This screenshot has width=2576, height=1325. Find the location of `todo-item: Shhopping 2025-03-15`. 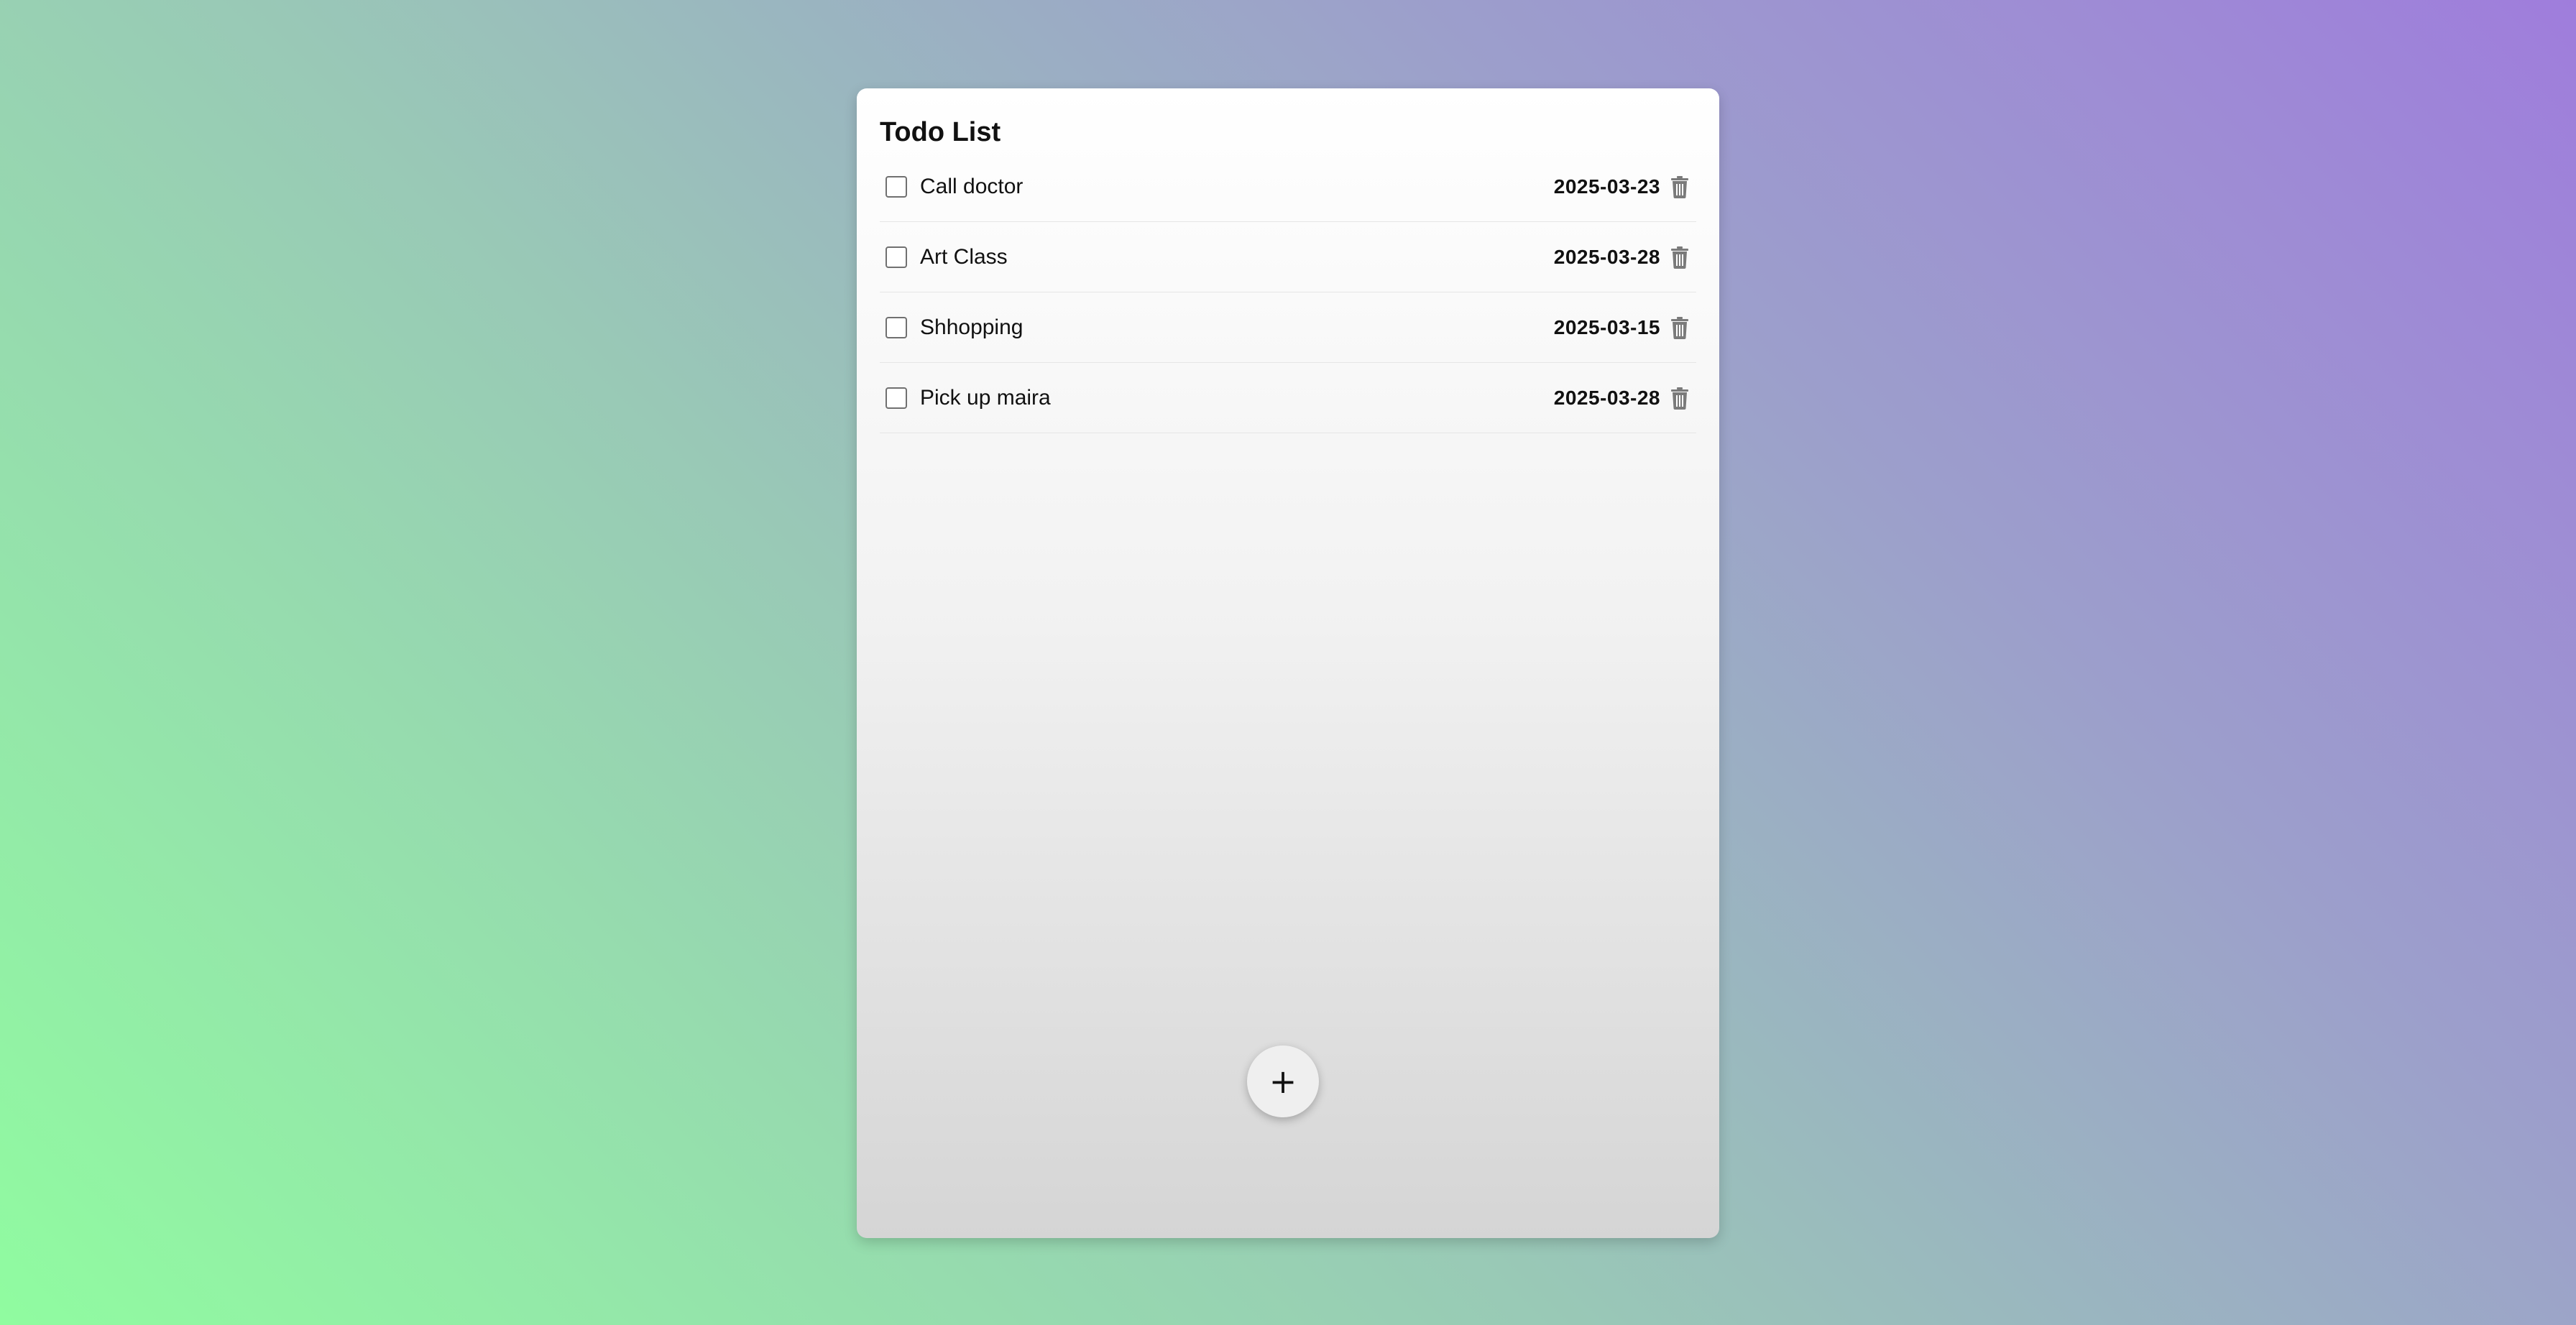

todo-item: Shhopping 2025-03-15 is located at coordinates (1288, 327).